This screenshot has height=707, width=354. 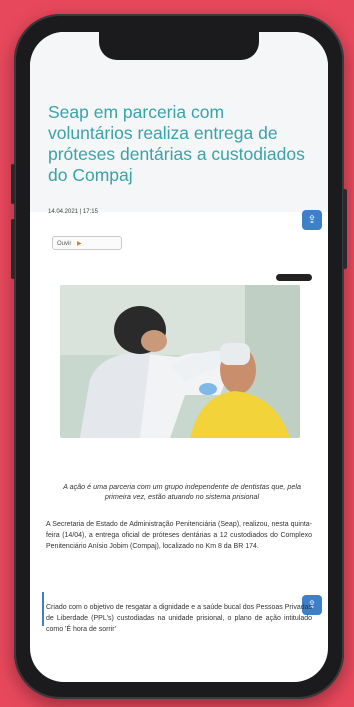 I want to click on article-date: 14.04.2021 | 17:15, so click(x=73, y=212).